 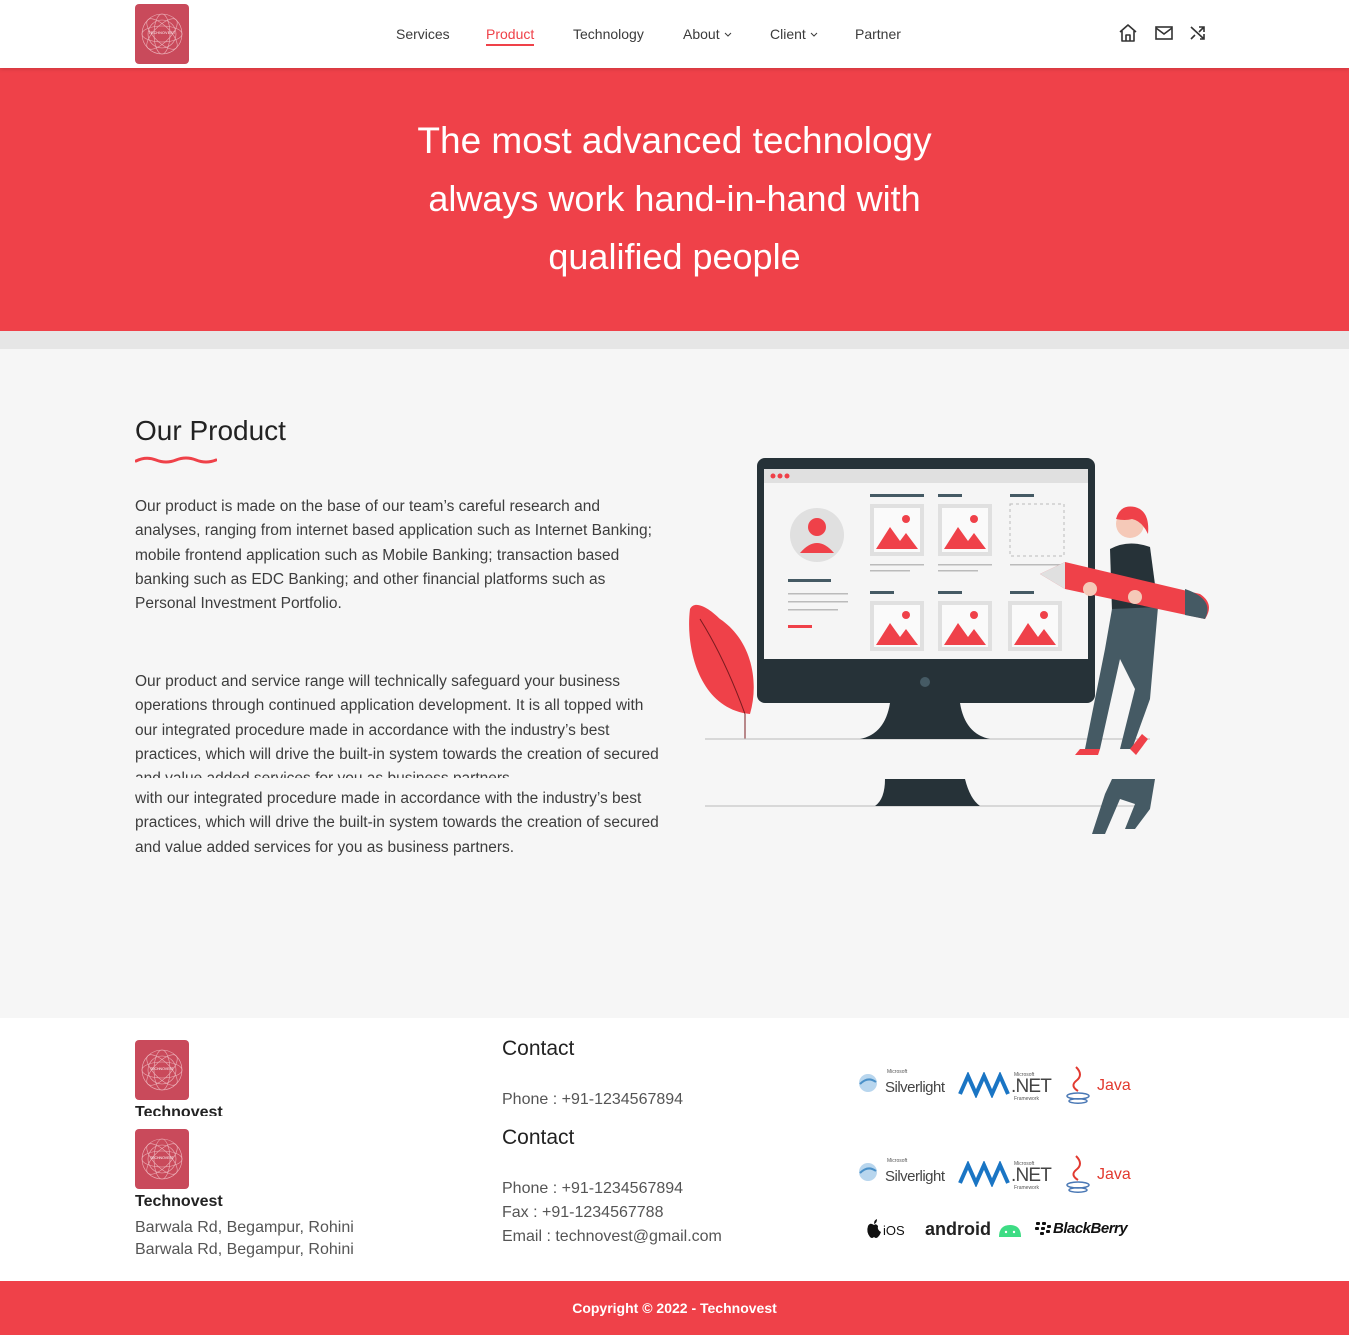 I want to click on hero-line-1: The most advanced technology, so click(x=674, y=140).